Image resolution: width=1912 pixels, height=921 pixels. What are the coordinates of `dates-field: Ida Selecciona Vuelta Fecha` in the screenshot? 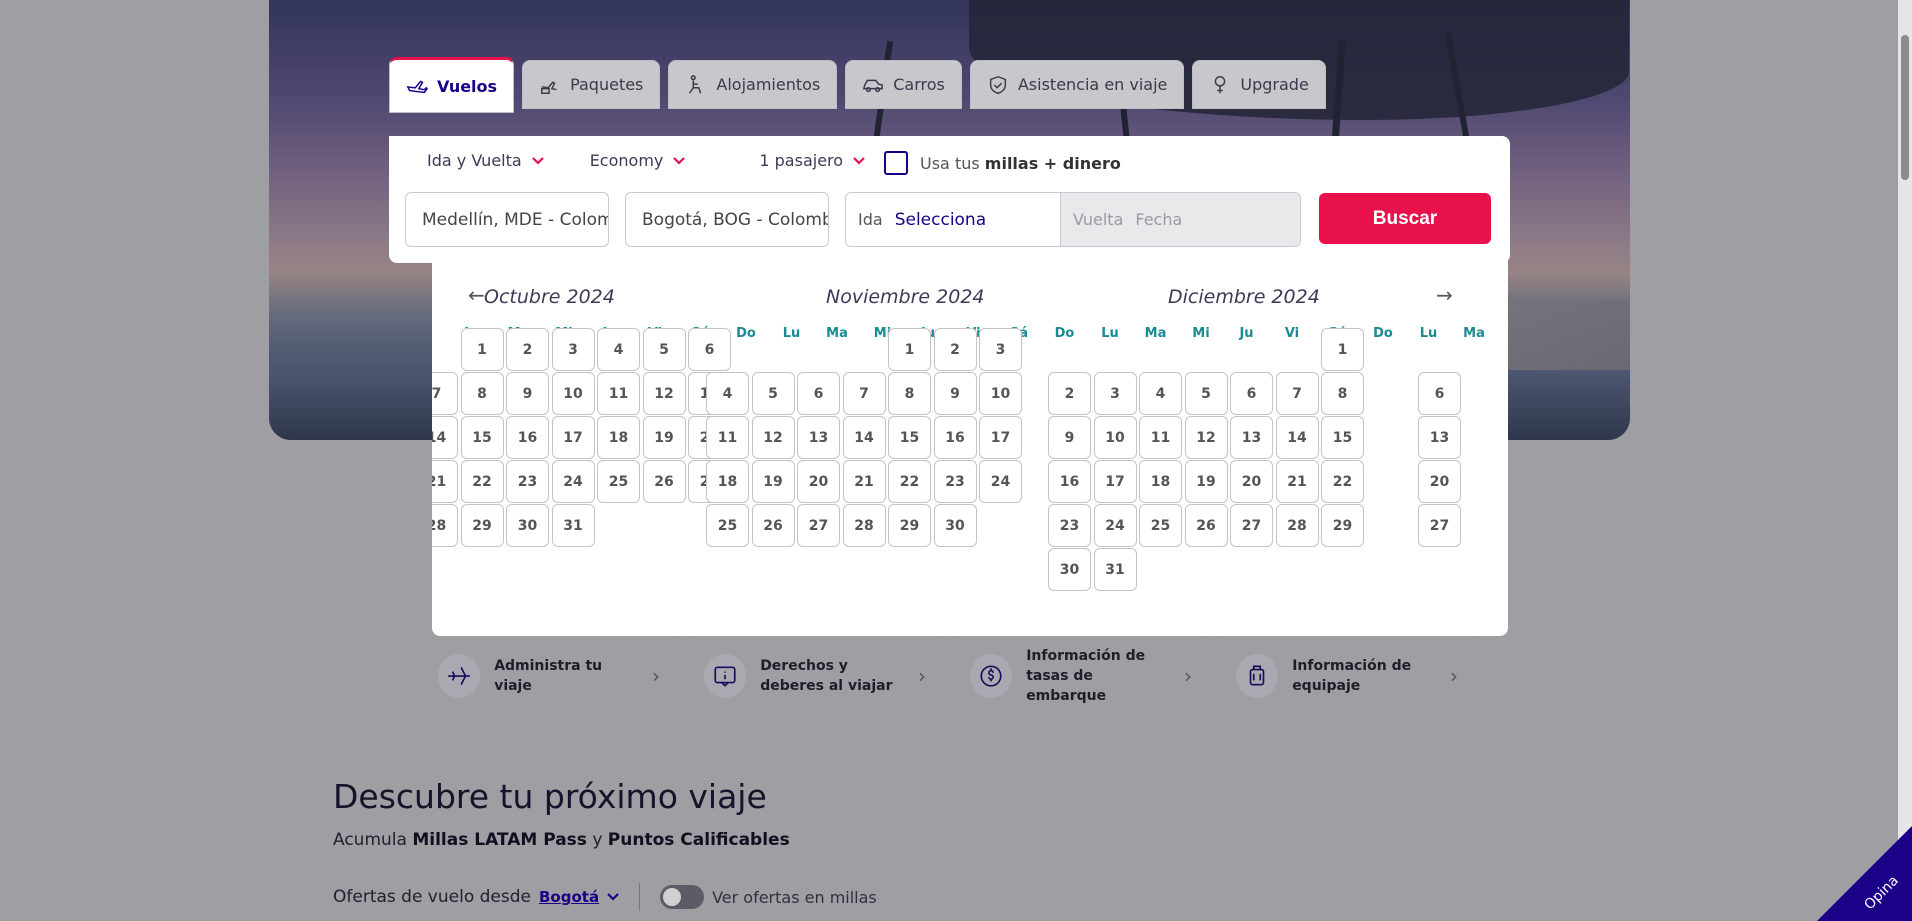 It's located at (1073, 219).